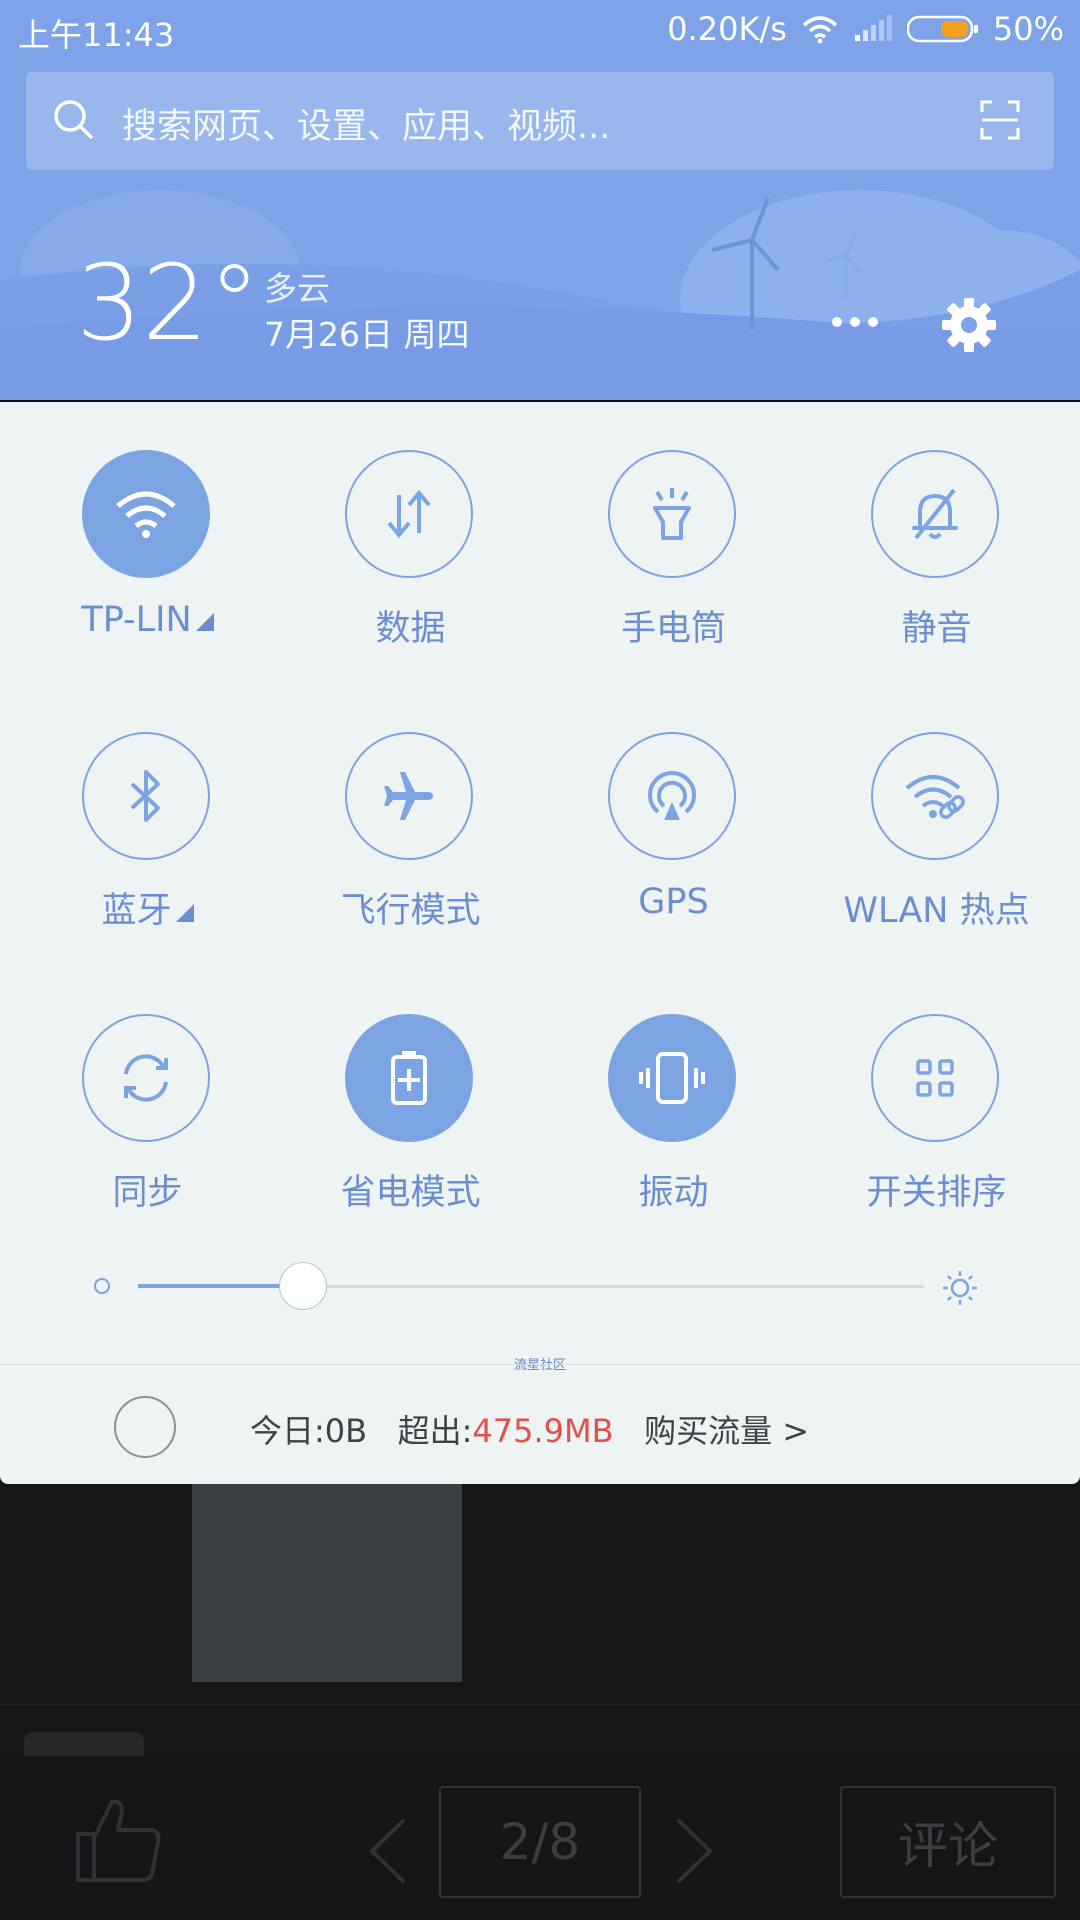  I want to click on toggle-vibrate: 振动, so click(673, 1134).